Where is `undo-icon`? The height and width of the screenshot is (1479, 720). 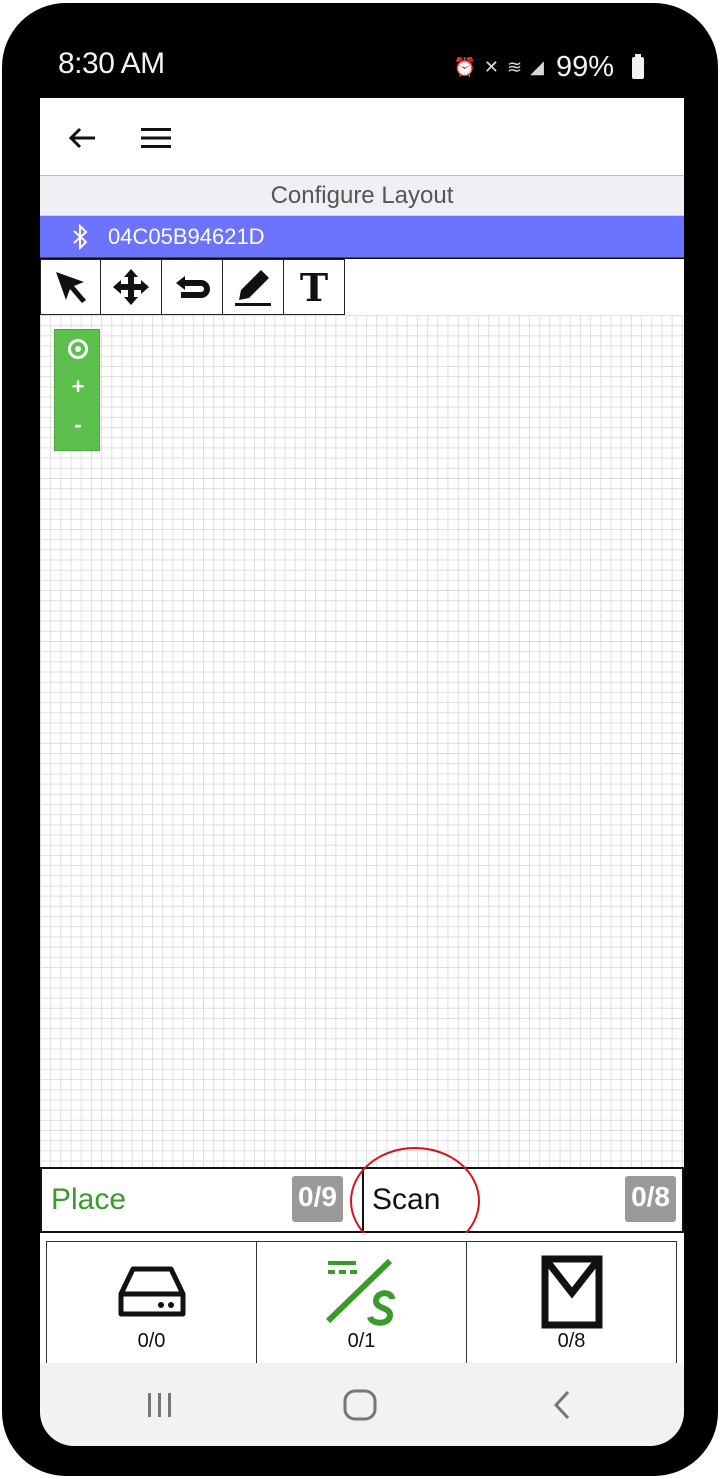
undo-icon is located at coordinates (193, 287).